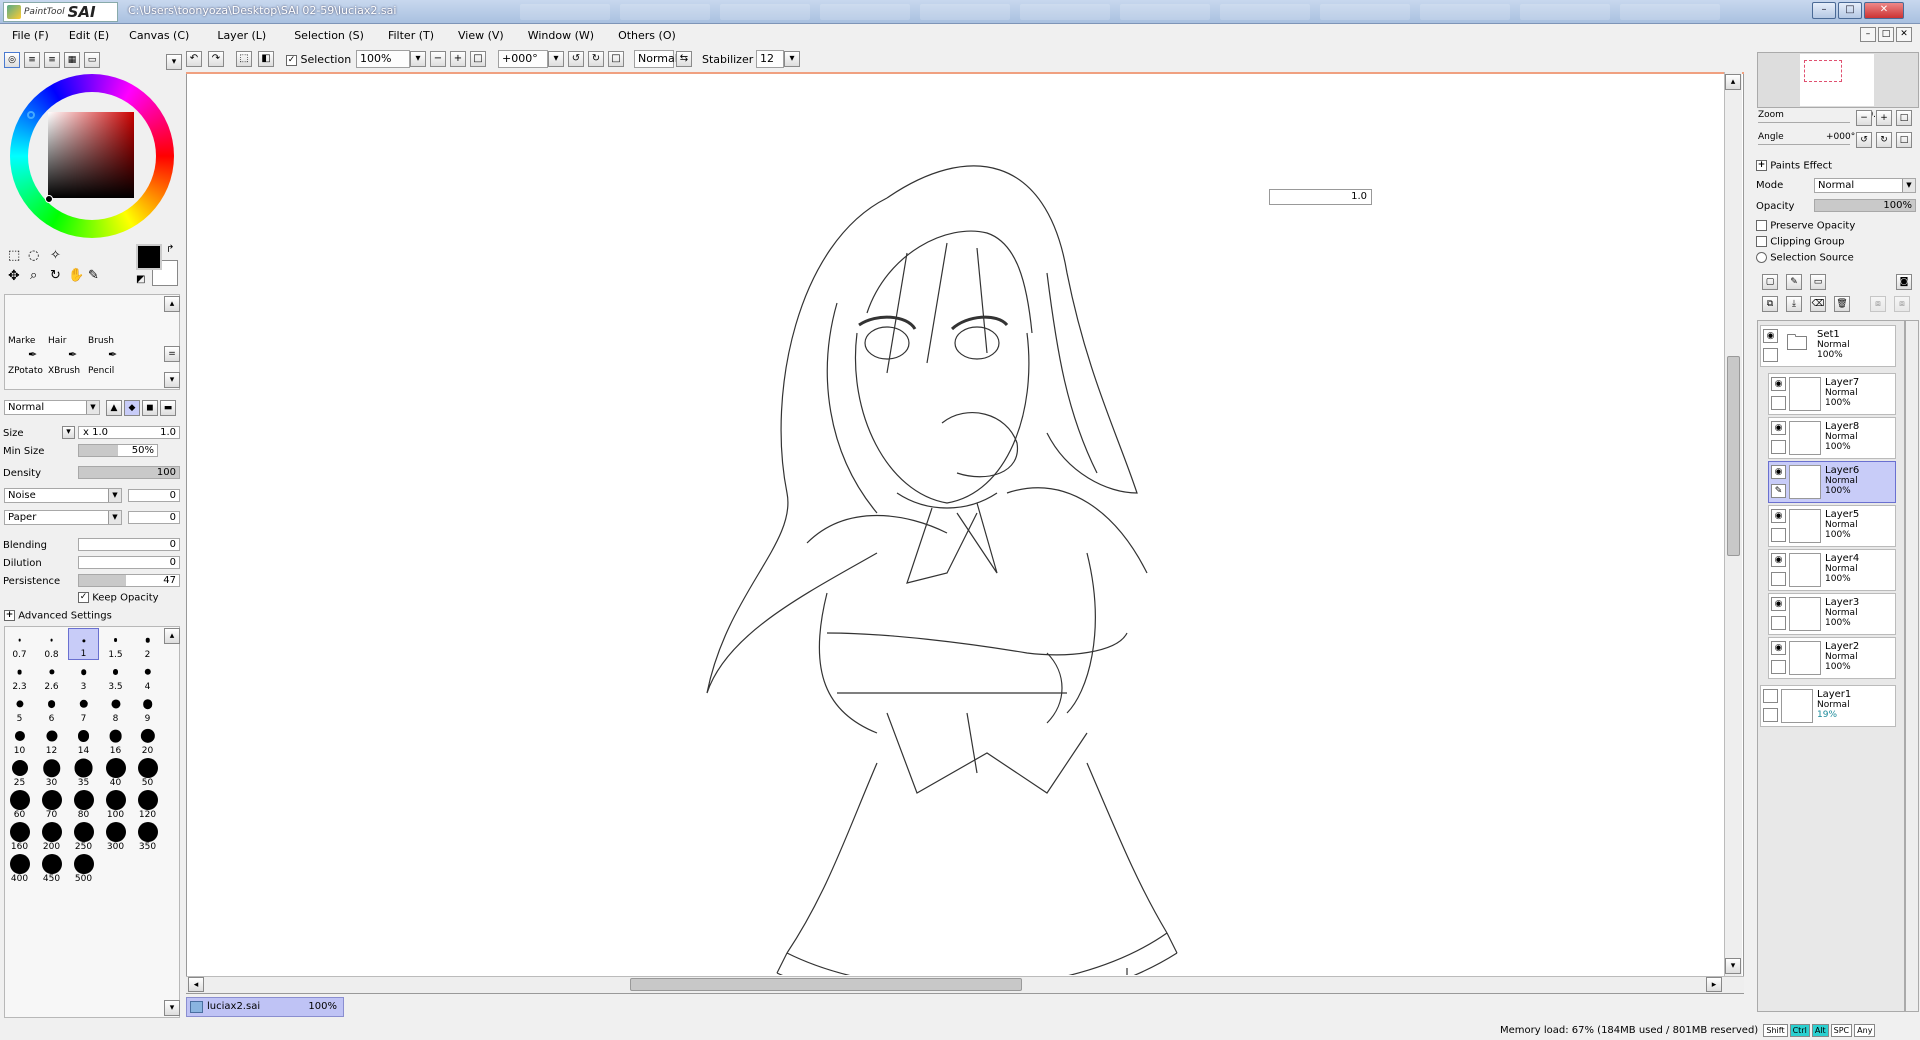  What do you see at coordinates (438, 59) in the screenshot?
I see `zoom-out-icon: −` at bounding box center [438, 59].